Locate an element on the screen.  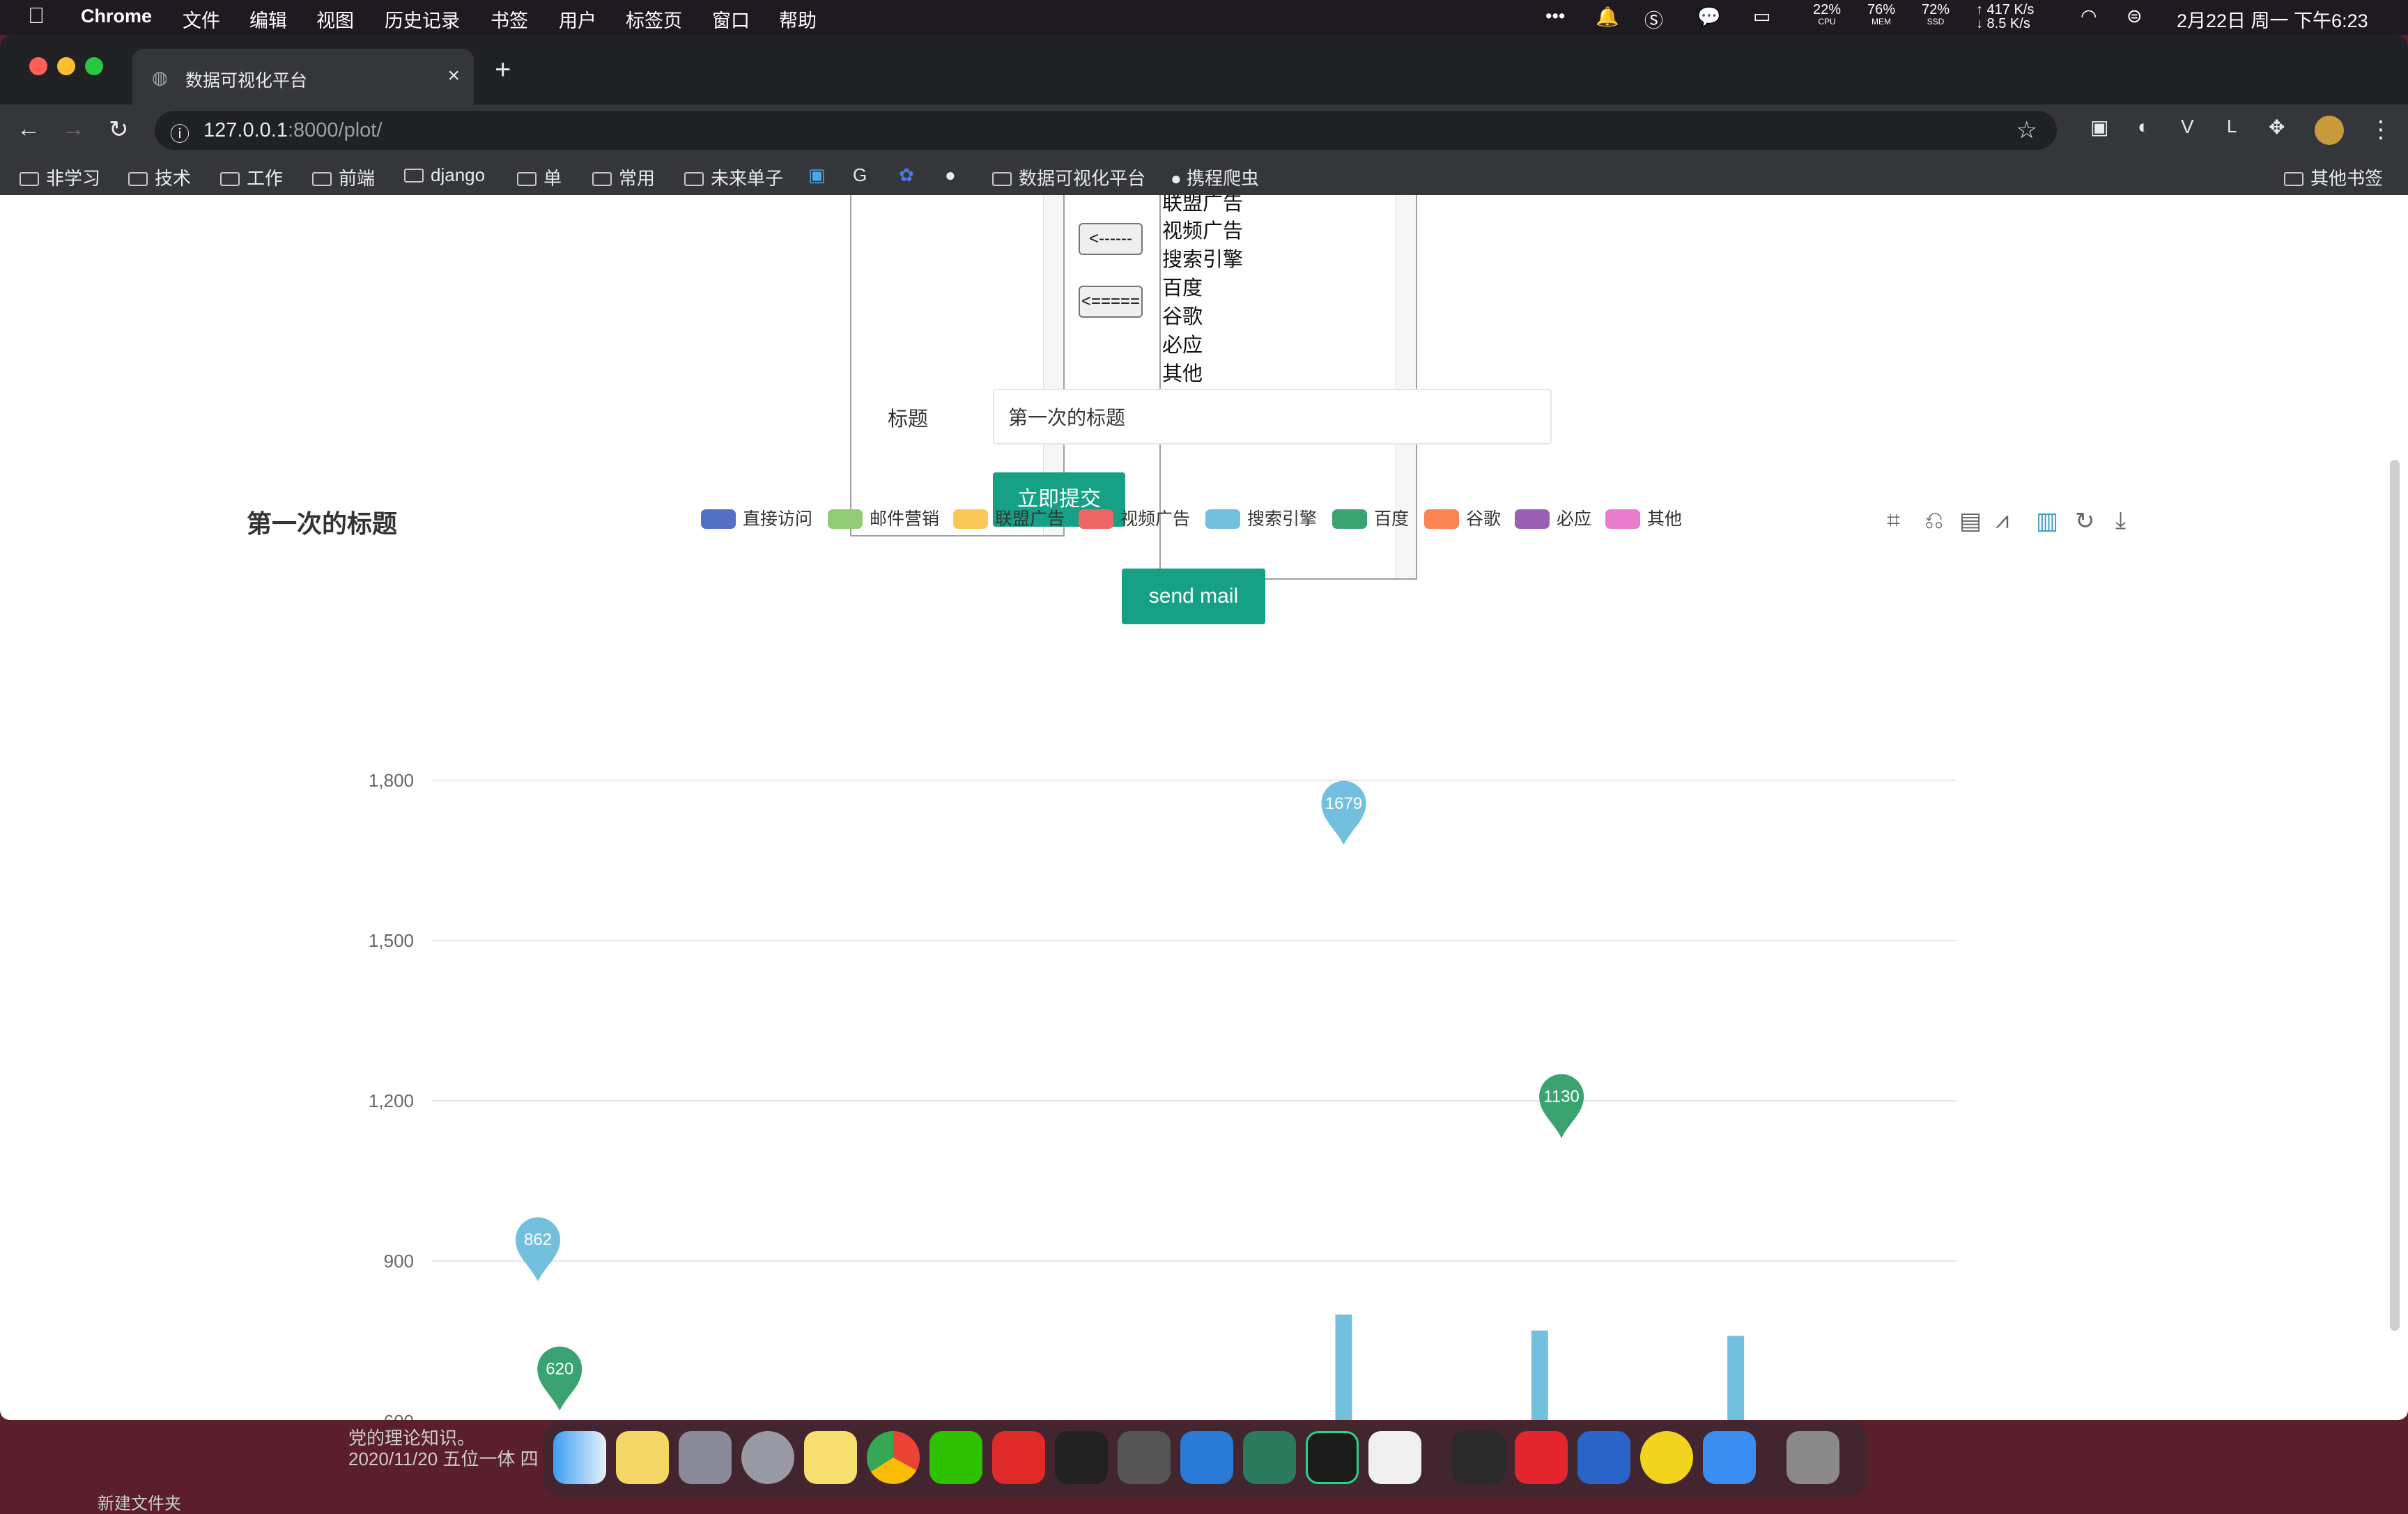
launchpad-icon is located at coordinates (706, 1458).